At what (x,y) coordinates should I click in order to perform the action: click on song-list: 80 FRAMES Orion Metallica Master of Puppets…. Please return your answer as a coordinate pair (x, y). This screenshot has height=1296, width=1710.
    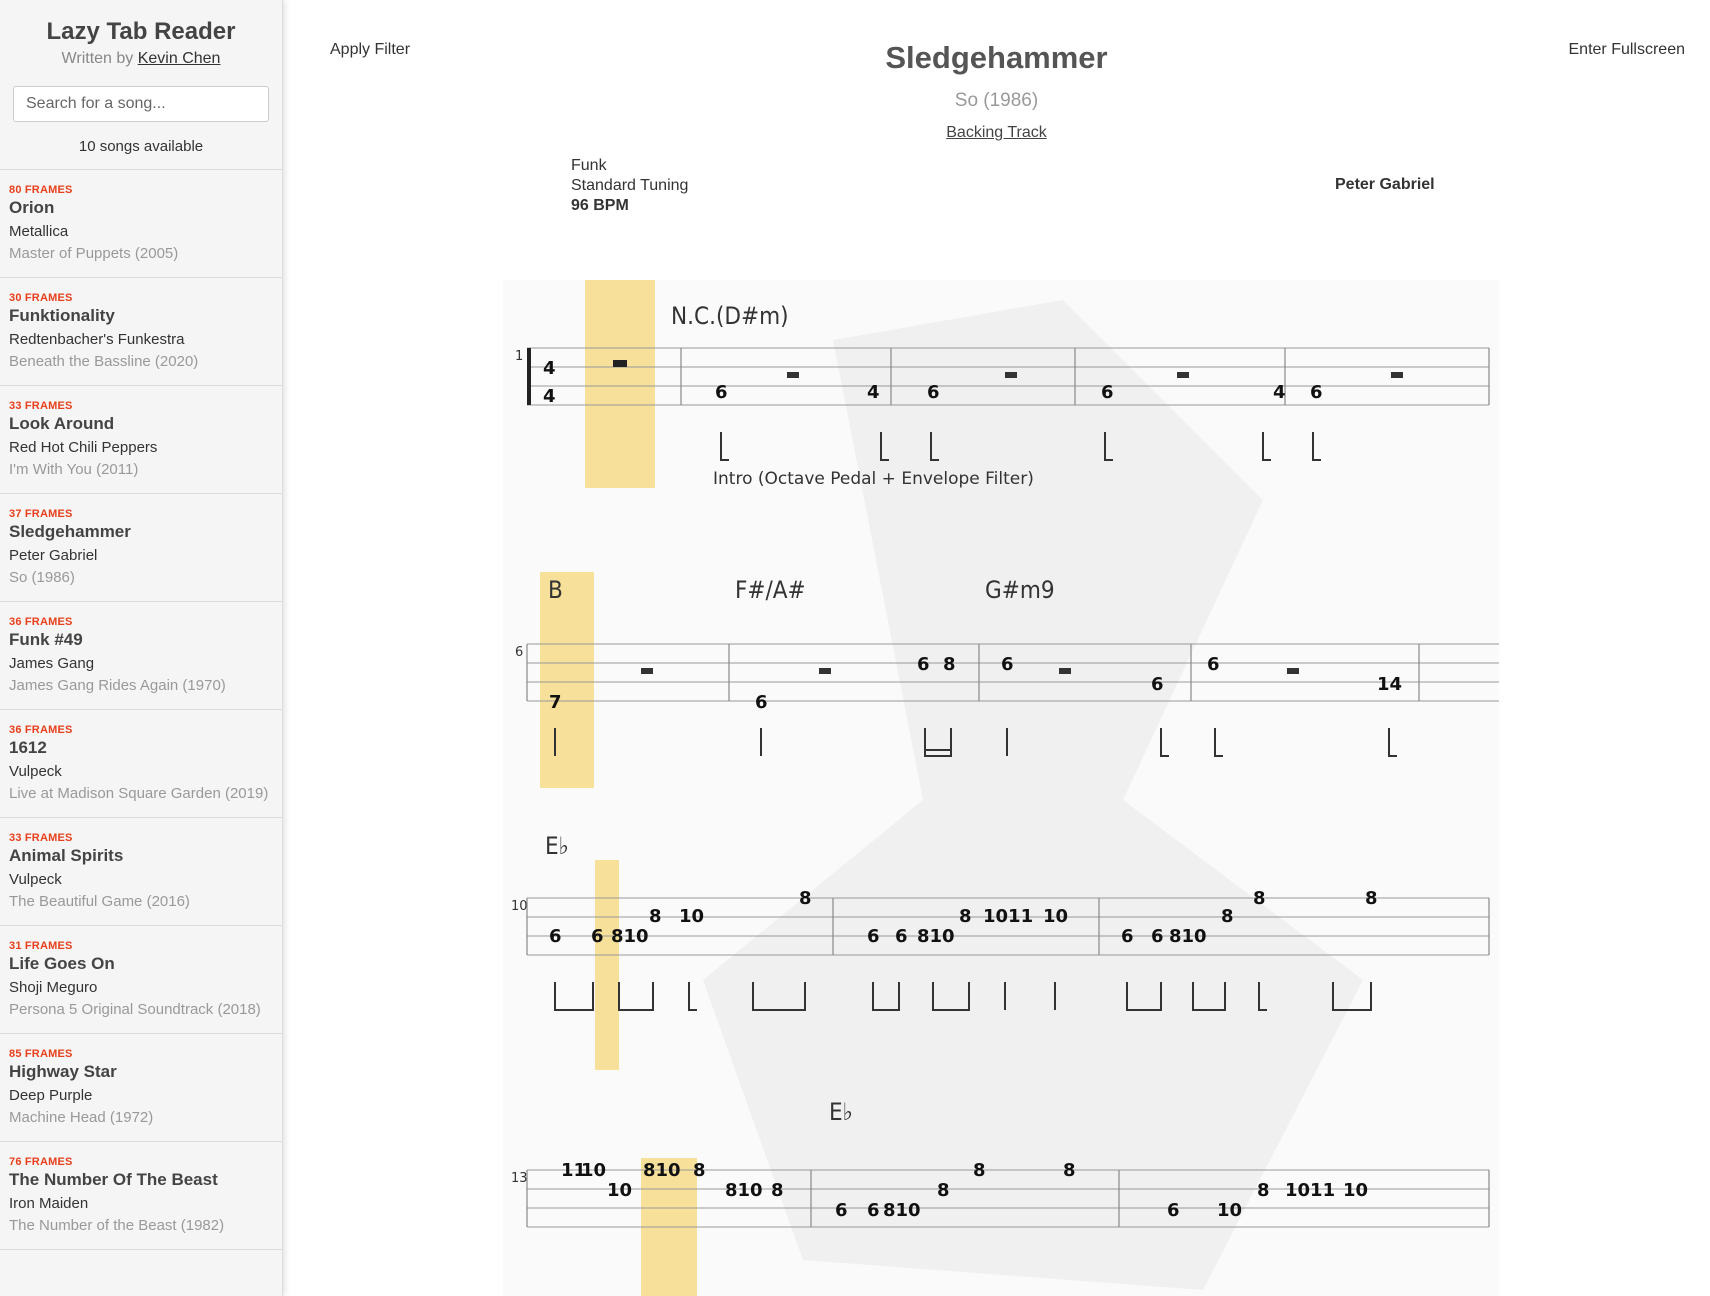
    Looking at the image, I should click on (141, 710).